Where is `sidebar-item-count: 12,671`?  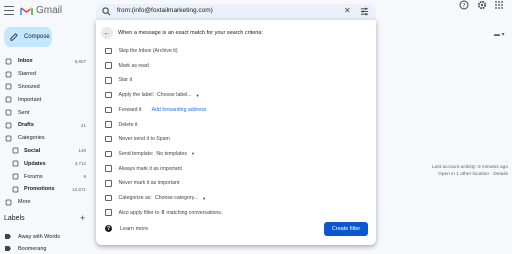
sidebar-item-count: 12,671 is located at coordinates (79, 189).